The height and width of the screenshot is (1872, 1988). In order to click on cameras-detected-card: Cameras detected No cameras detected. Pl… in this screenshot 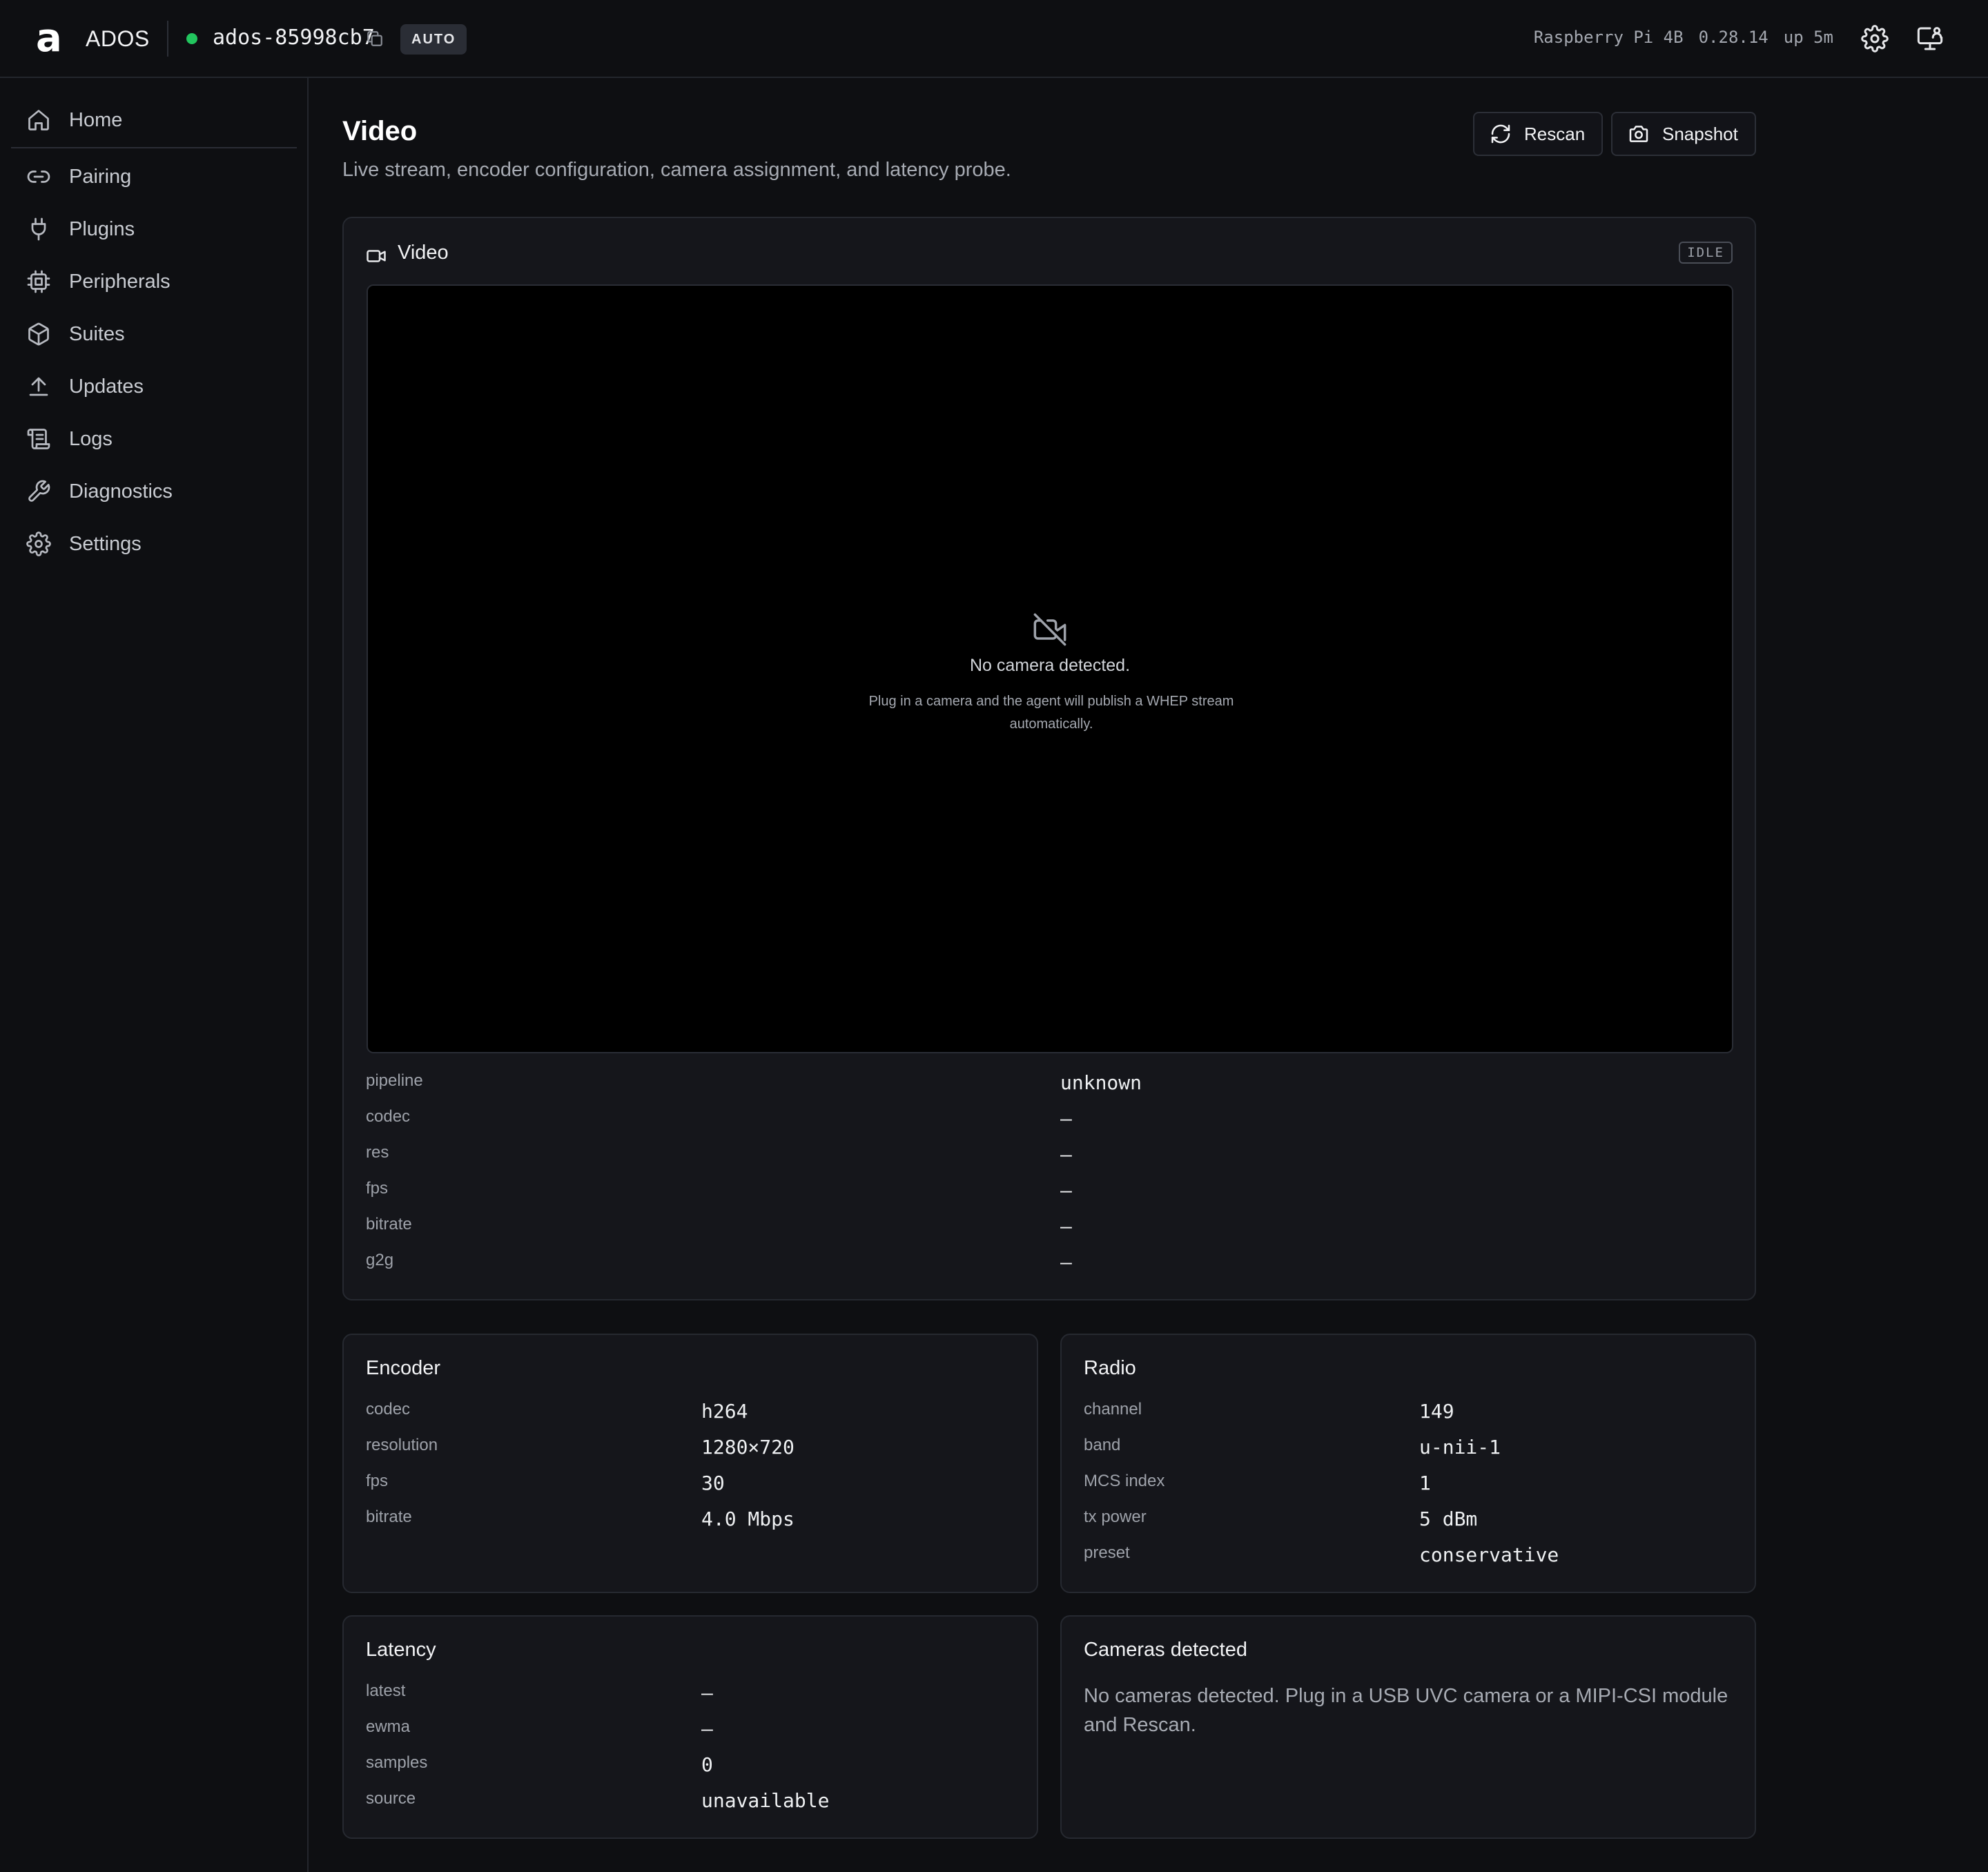, I will do `click(1408, 1727)`.